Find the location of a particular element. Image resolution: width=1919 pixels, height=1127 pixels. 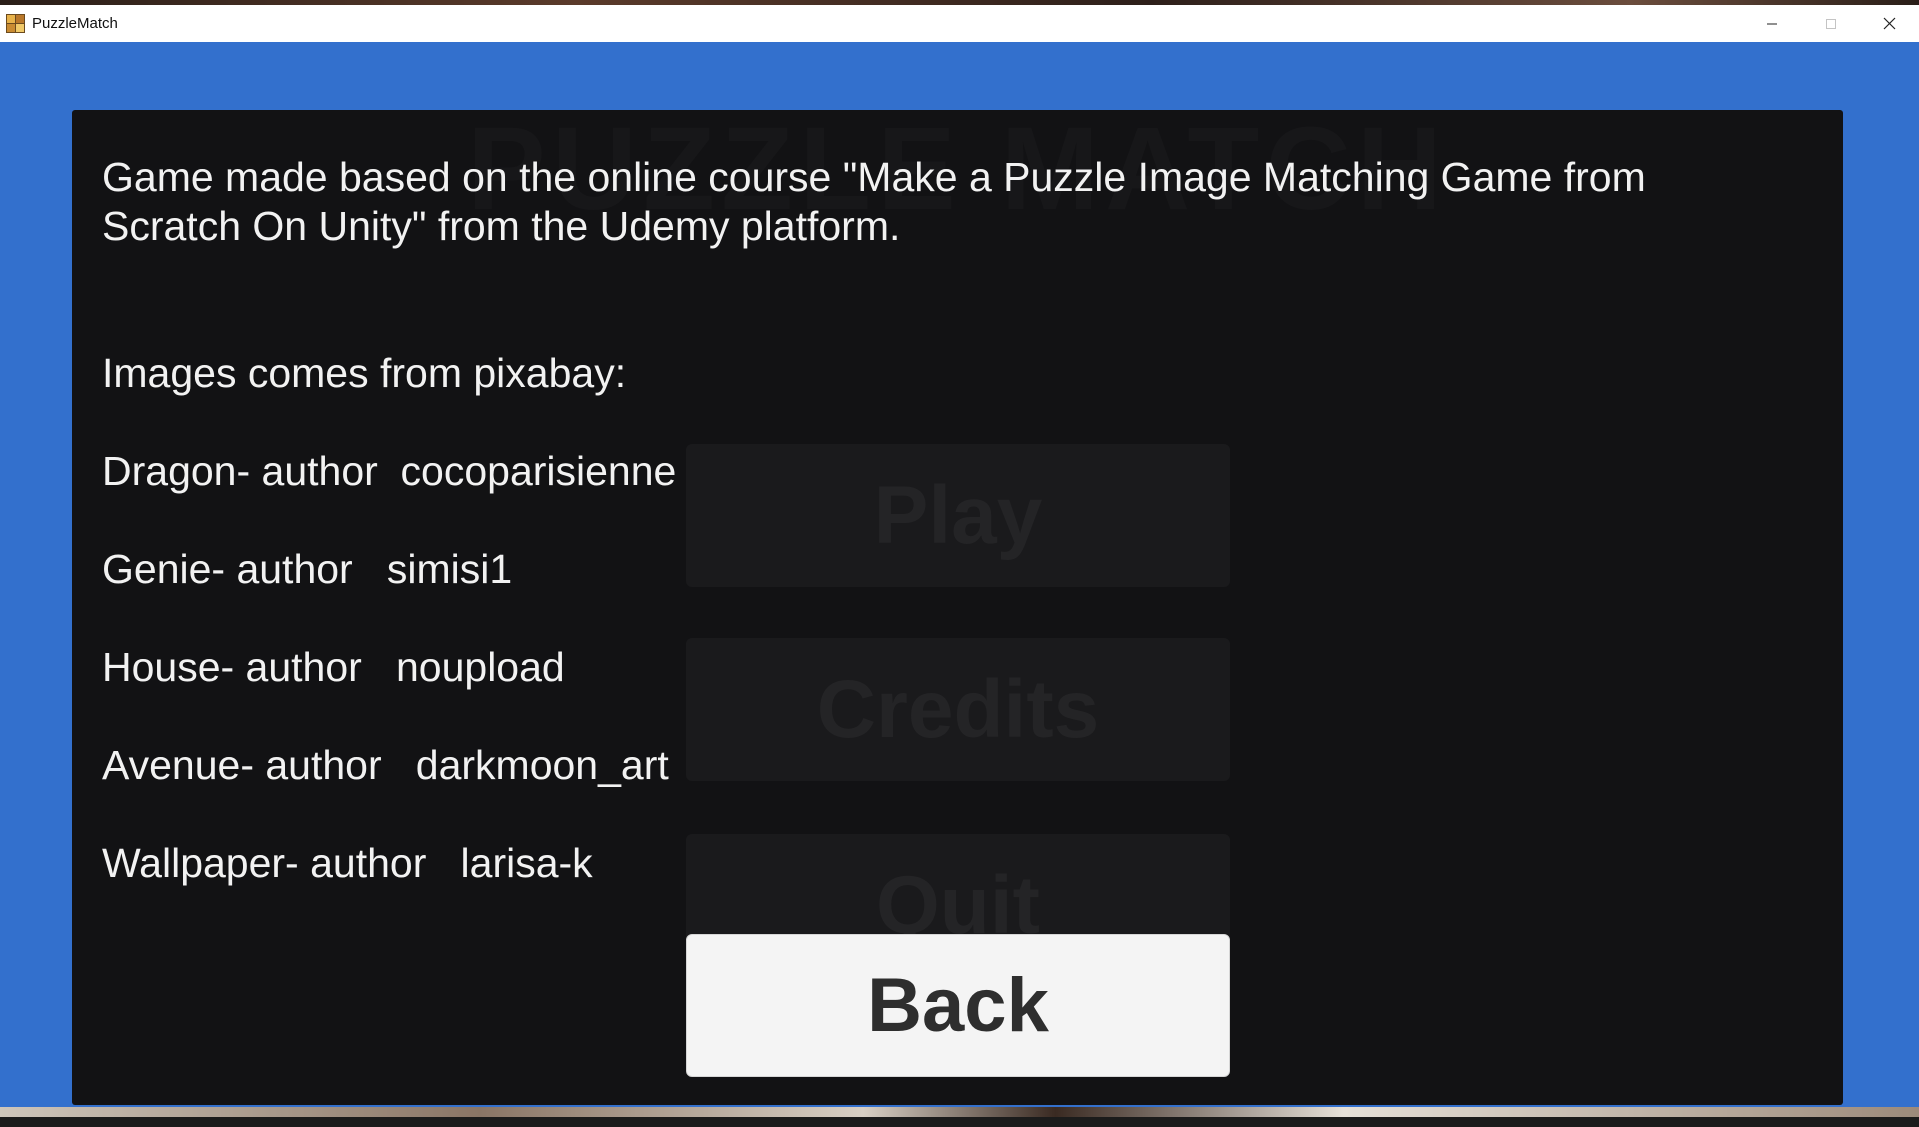

maximize-button is located at coordinates (1830, 23).